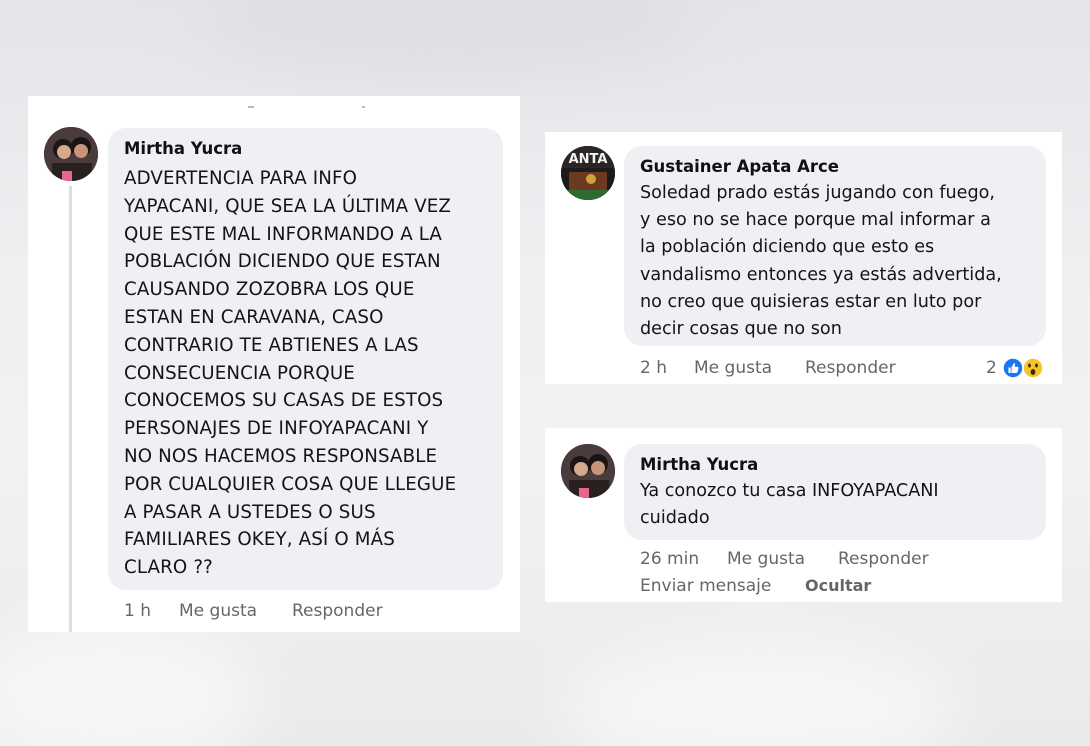 This screenshot has height=746, width=1090. Describe the element at coordinates (137, 611) in the screenshot. I see `comment-timestamp: 1 h` at that location.